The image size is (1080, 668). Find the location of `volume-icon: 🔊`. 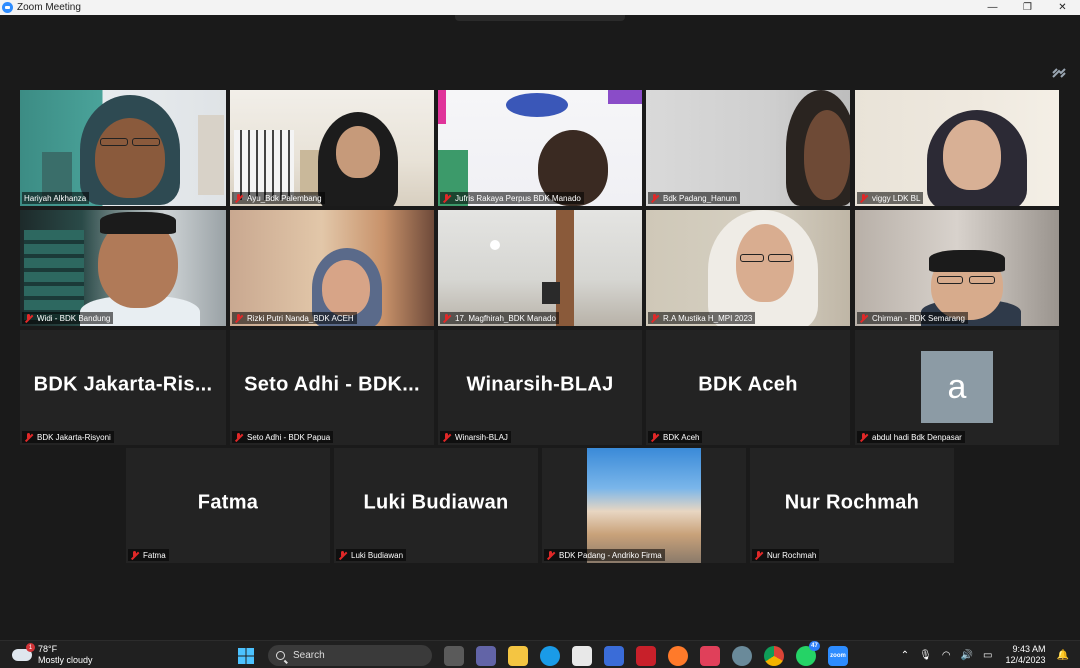

volume-icon: 🔊 is located at coordinates (967, 655).